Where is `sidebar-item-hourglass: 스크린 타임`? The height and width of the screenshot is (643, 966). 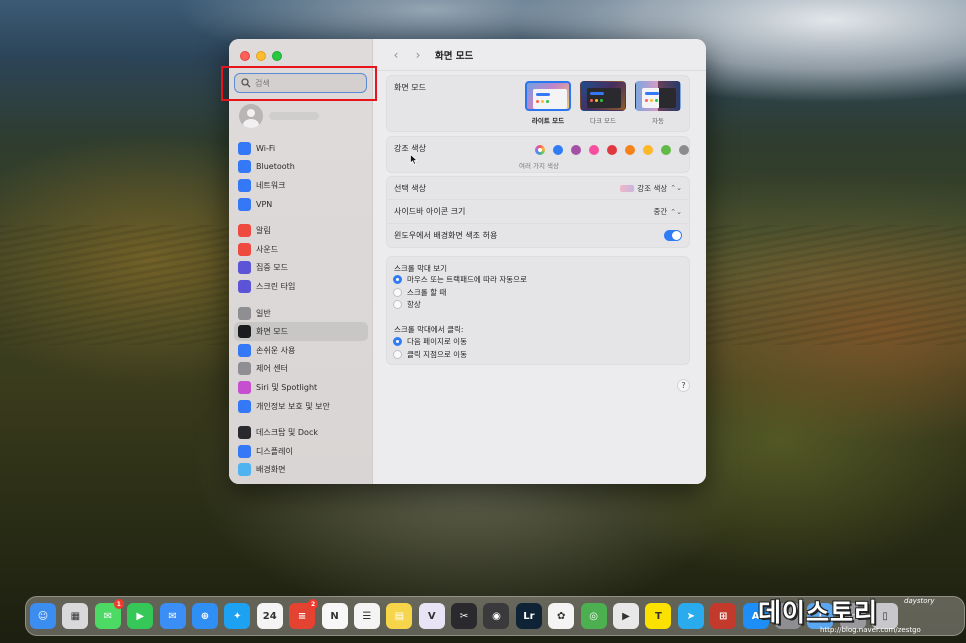
sidebar-item-hourglass: 스크린 타임 is located at coordinates (301, 286).